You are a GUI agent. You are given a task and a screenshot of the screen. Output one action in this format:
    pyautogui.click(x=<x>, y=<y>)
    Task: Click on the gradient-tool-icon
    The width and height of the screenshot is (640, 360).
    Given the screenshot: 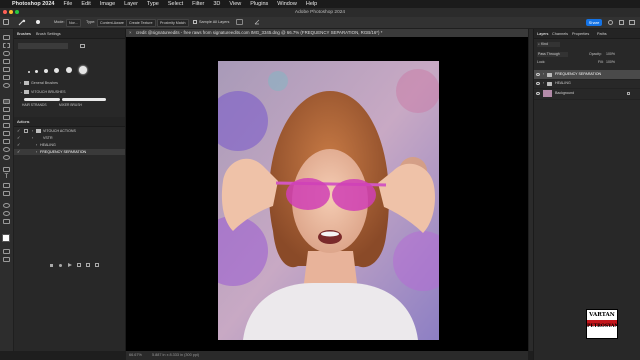 What is the action you would take?
    pyautogui.click(x=6, y=141)
    